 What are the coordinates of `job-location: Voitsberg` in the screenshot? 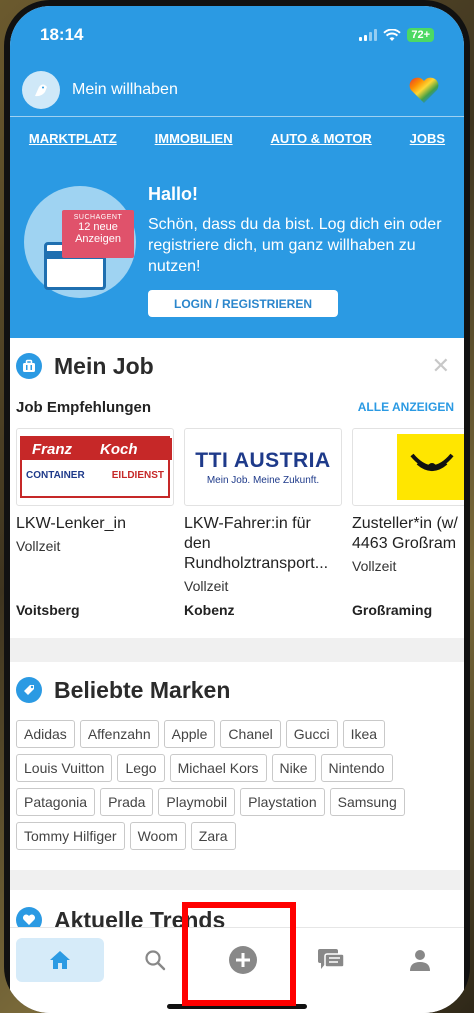 It's located at (48, 610).